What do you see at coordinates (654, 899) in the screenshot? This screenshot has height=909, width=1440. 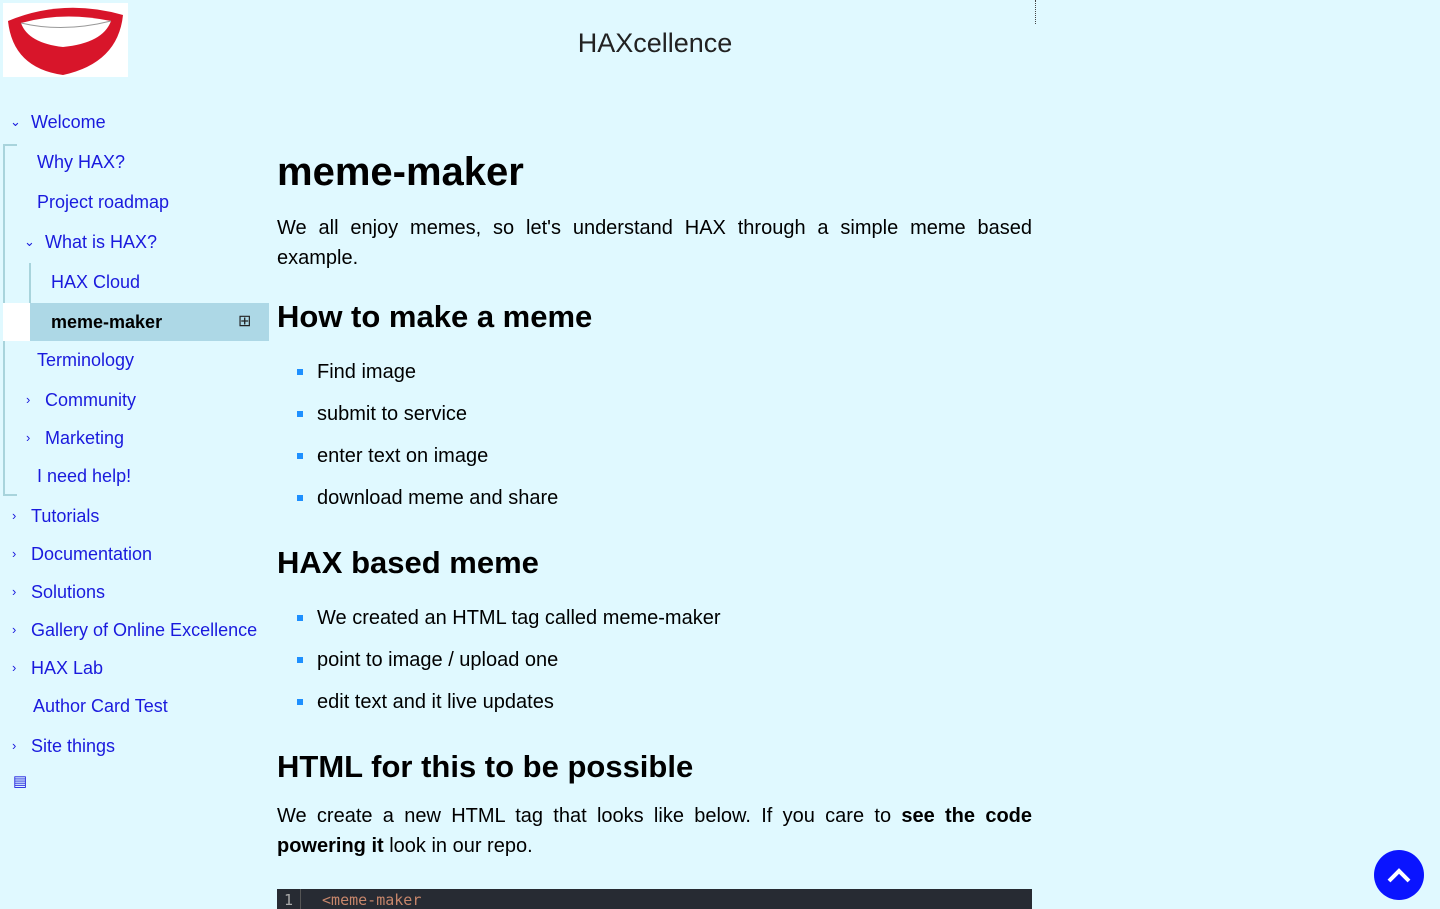 I see `code-block: 1 <meme-maker` at bounding box center [654, 899].